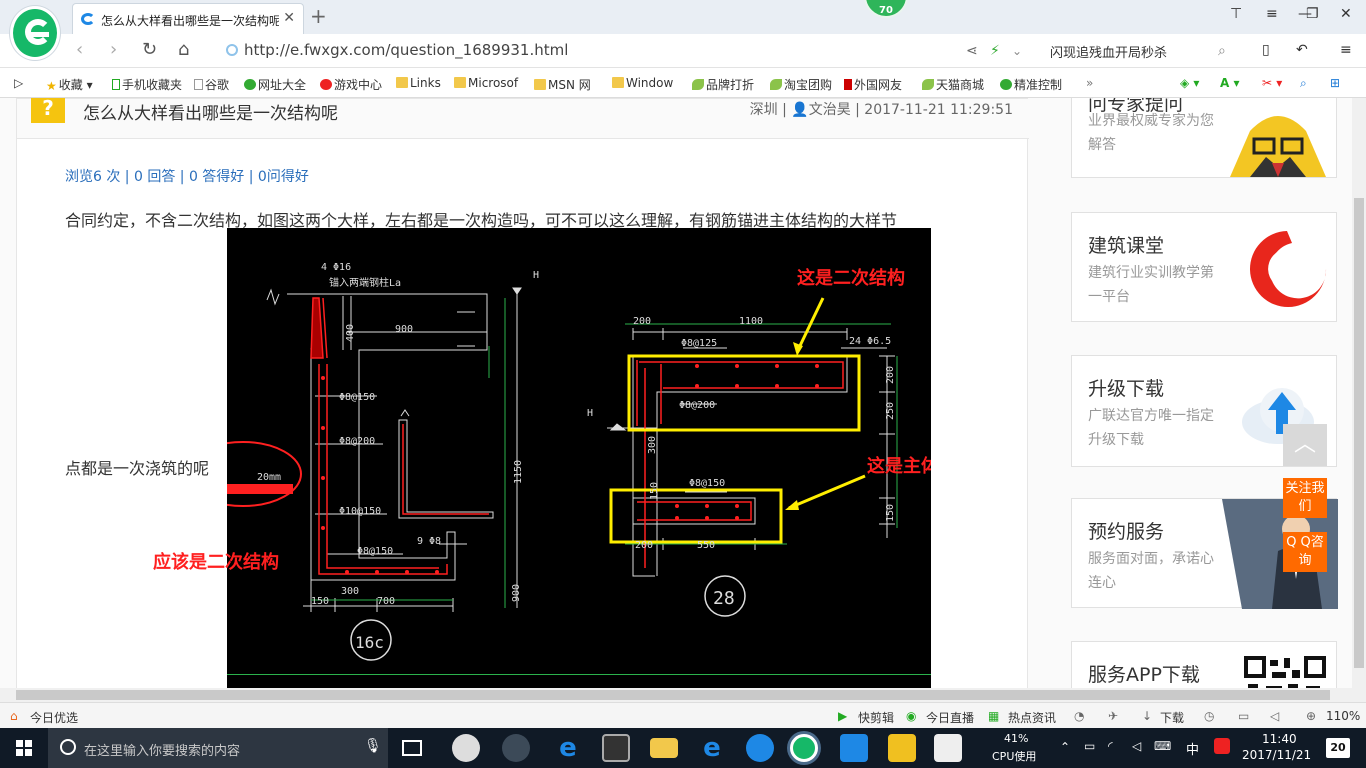 Image resolution: width=1366 pixels, height=768 pixels. I want to click on search-box: 闪现追残血开局秒杀, so click(1108, 51).